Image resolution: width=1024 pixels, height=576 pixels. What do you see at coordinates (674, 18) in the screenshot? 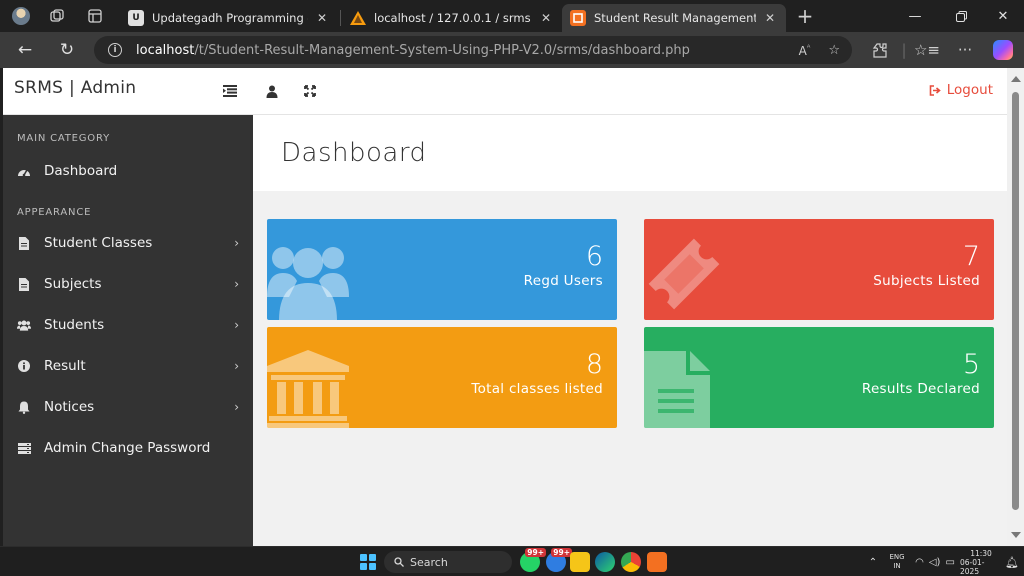
I see `tab-srms: Student Result Management Syste ✕` at bounding box center [674, 18].